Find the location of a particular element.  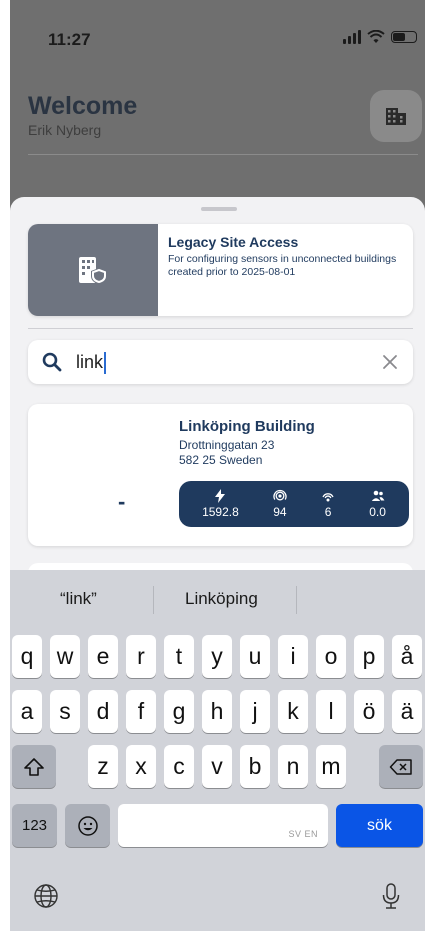

address-line-2: 582 25 Sweden is located at coordinates (221, 460).